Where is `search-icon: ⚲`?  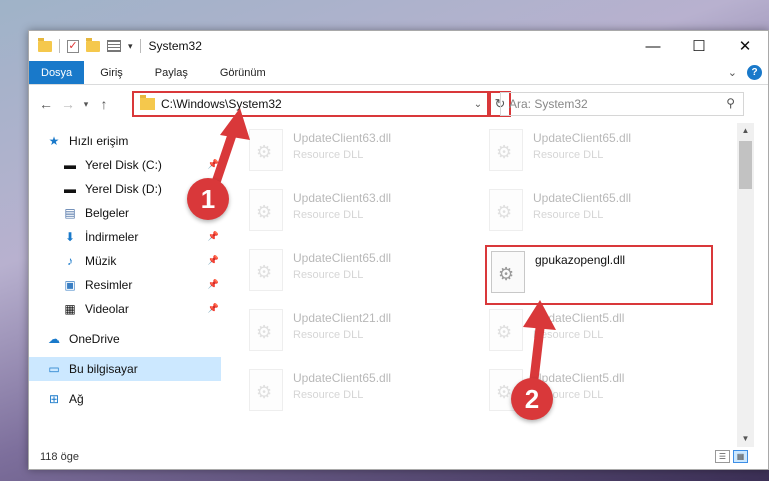
search-icon: ⚲ is located at coordinates (730, 103).